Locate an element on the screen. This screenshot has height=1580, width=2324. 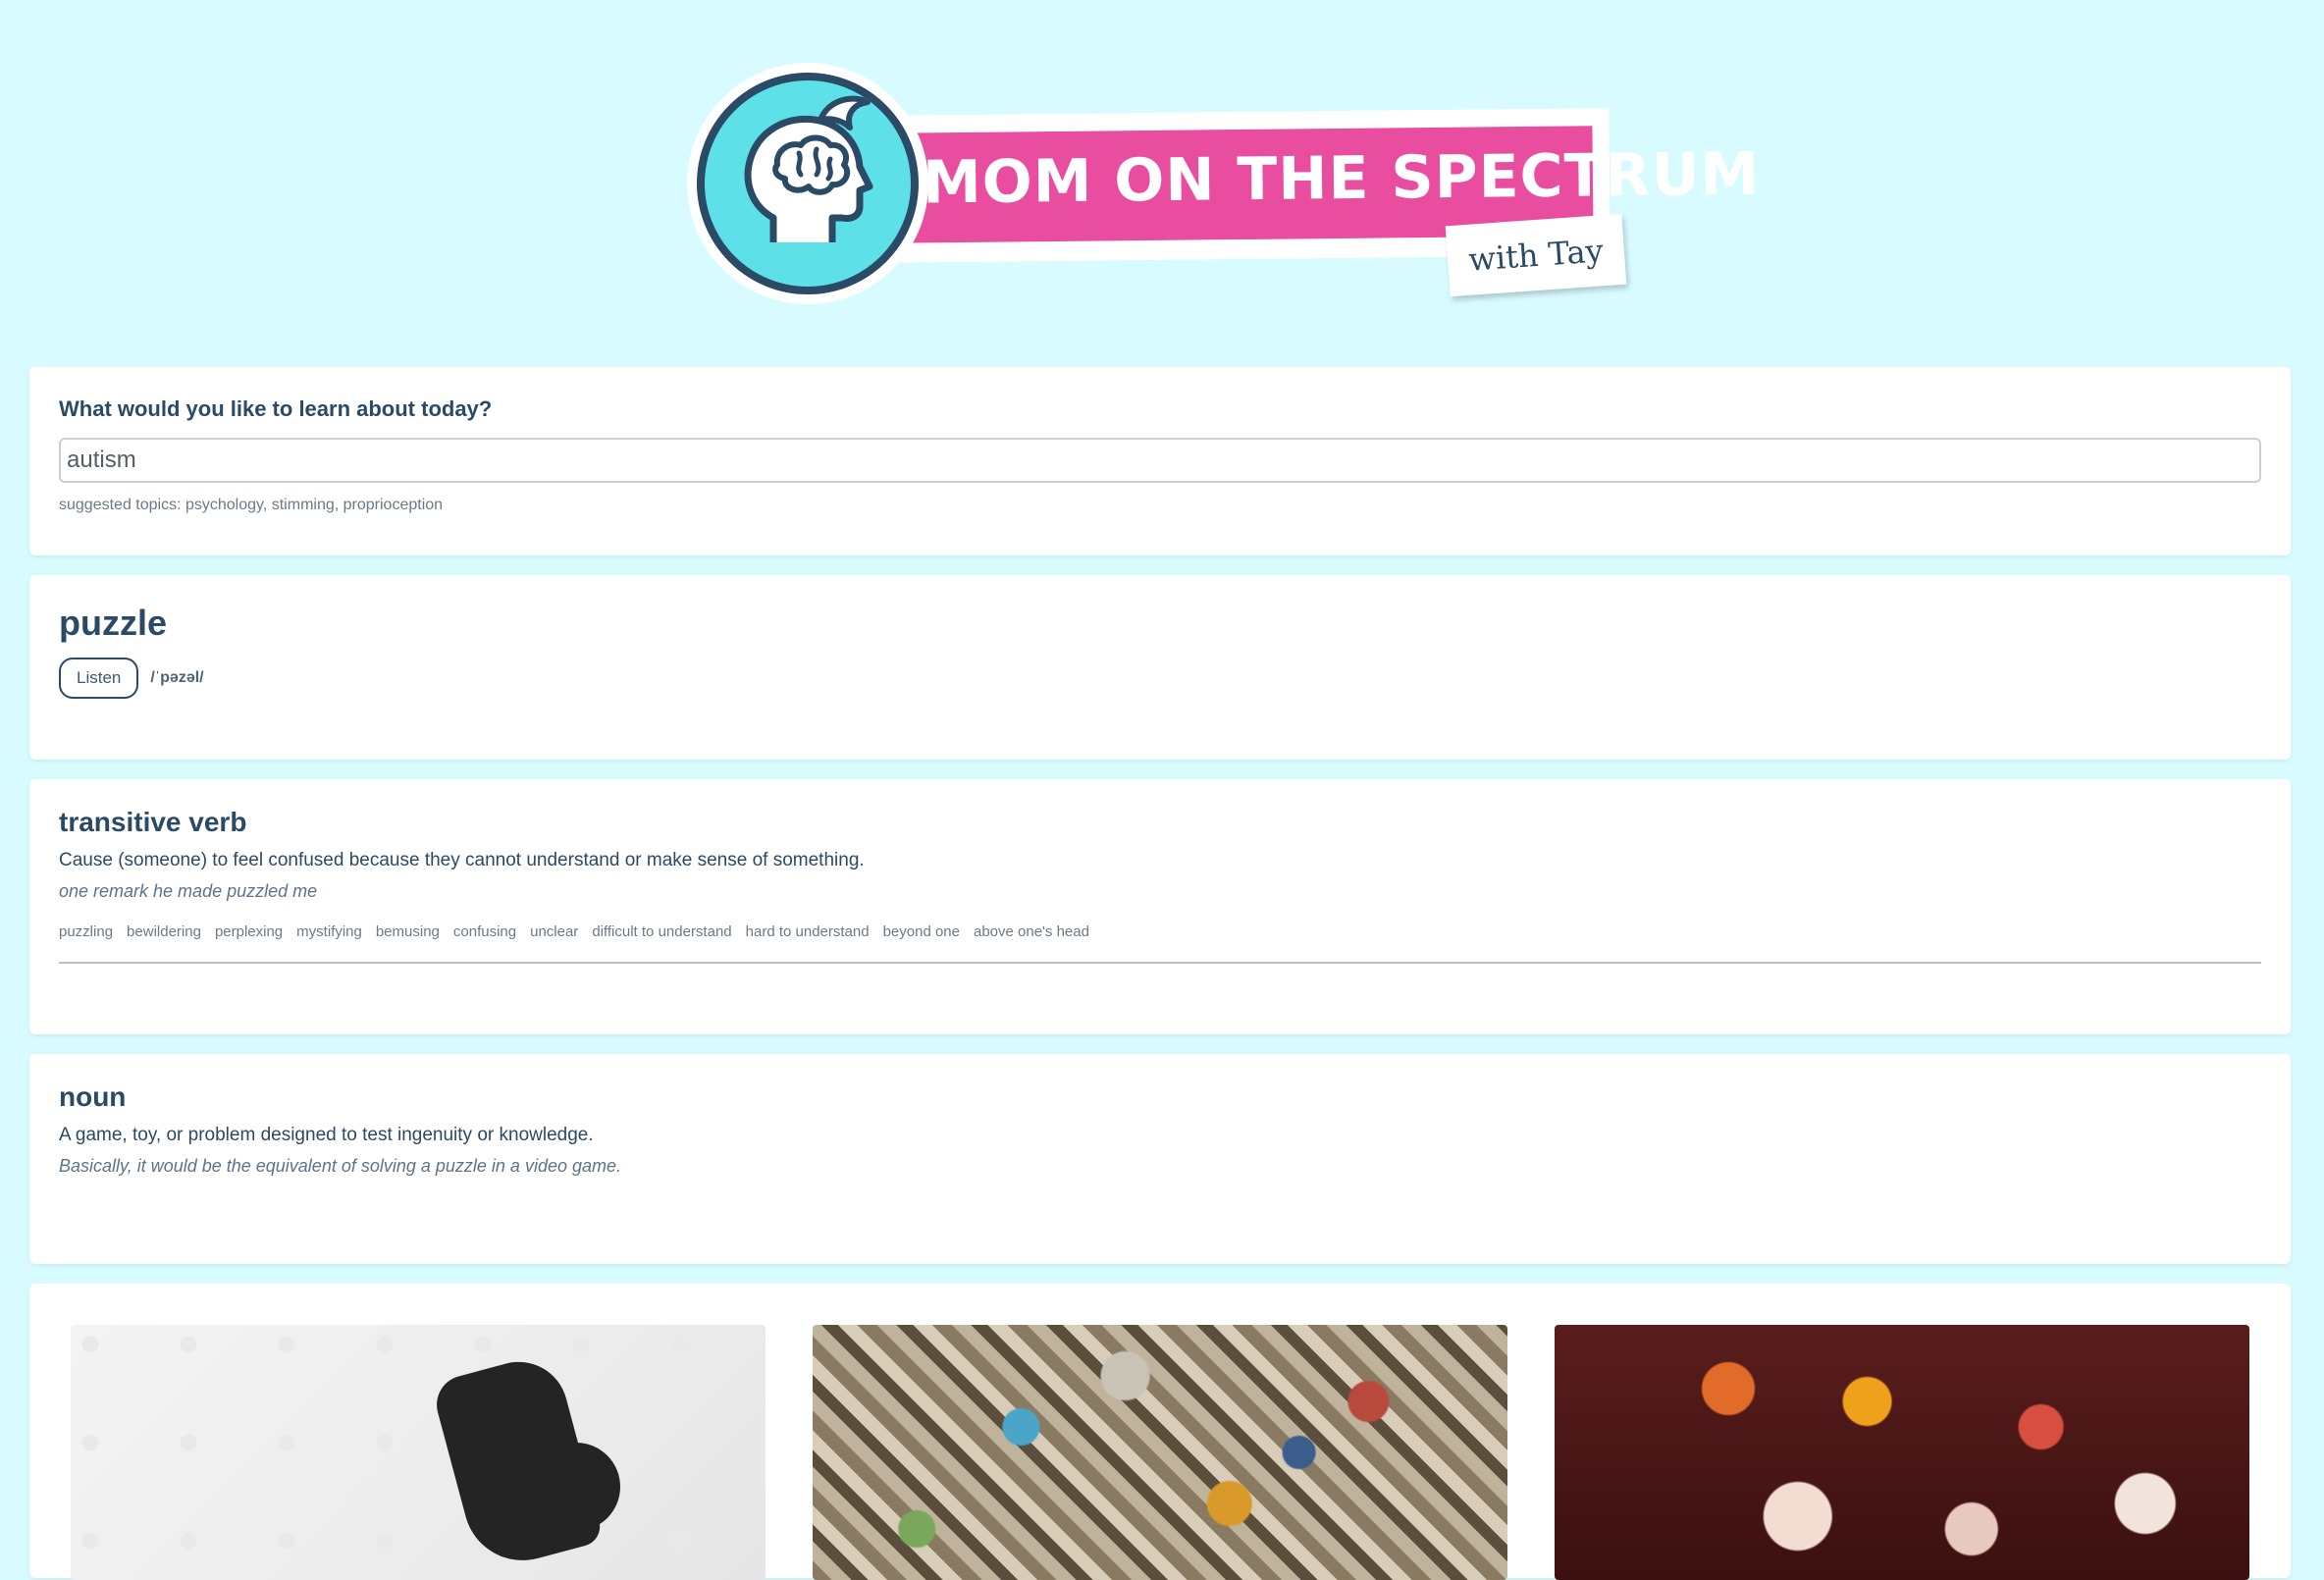
head-with-brain-icon is located at coordinates (808, 184).